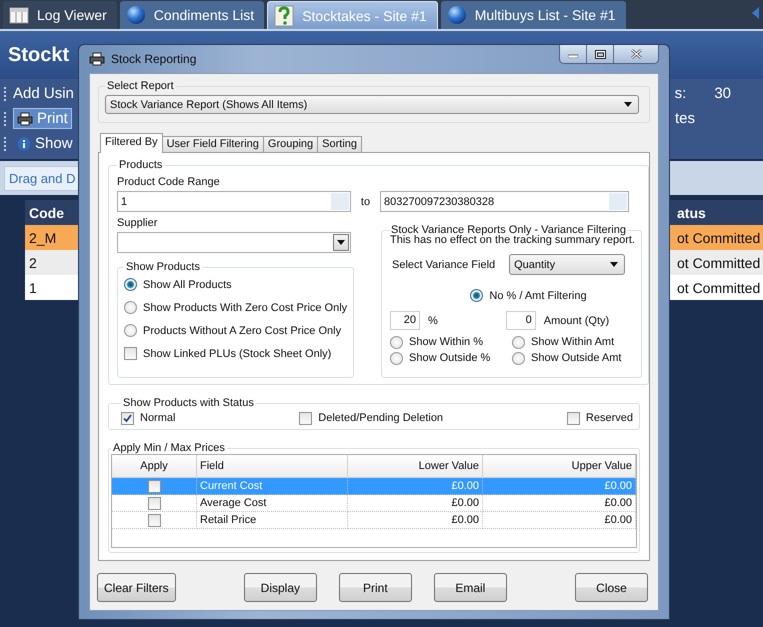 The width and height of the screenshot is (763, 627). I want to click on option-label: Show Linked PLUs (Stock Sheet Only), so click(237, 354).